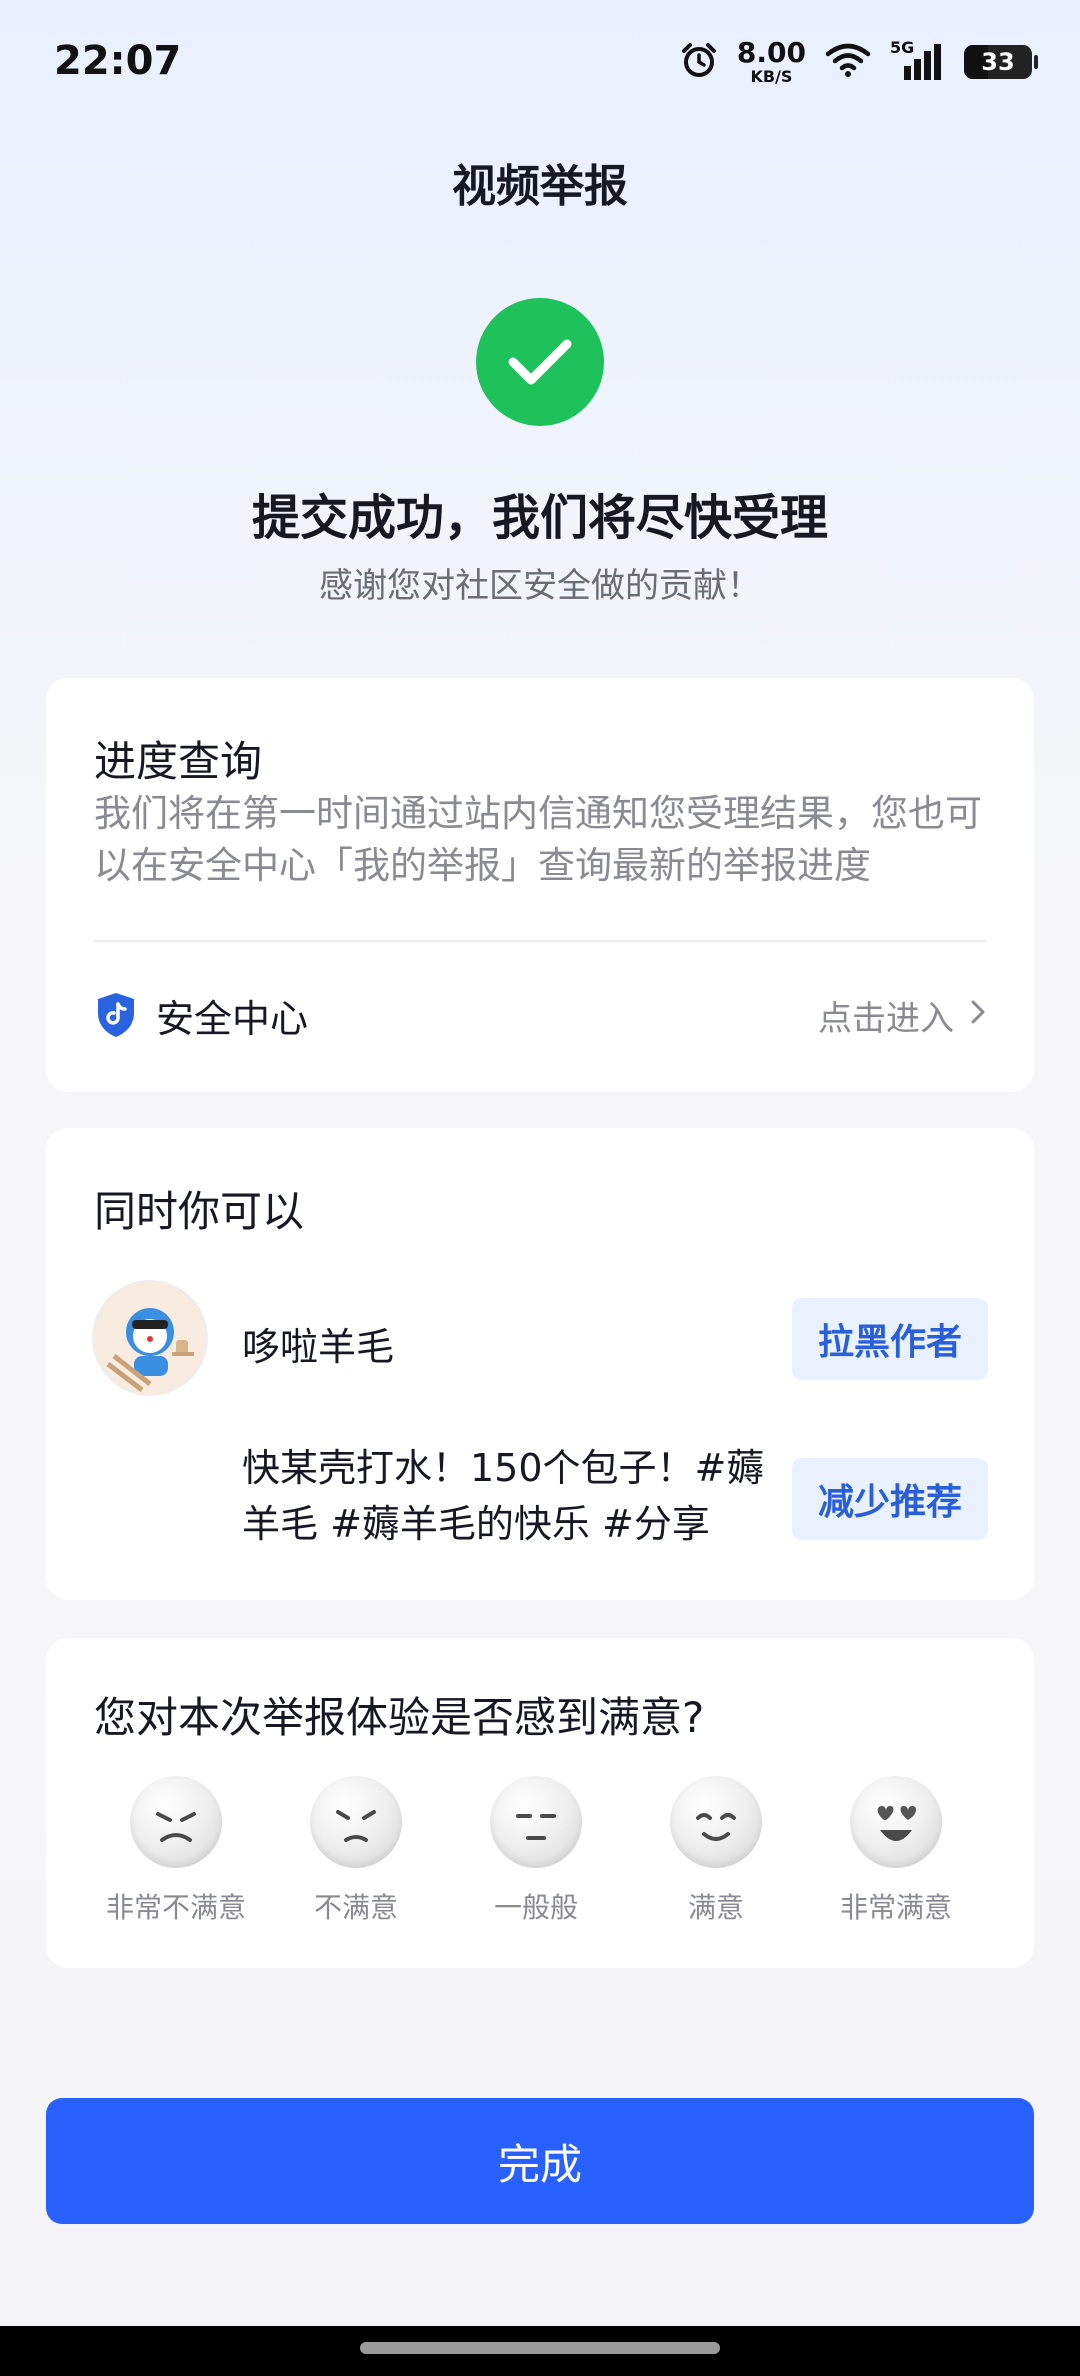 Image resolution: width=1080 pixels, height=2376 pixels. I want to click on success-check-icon, so click(540, 362).